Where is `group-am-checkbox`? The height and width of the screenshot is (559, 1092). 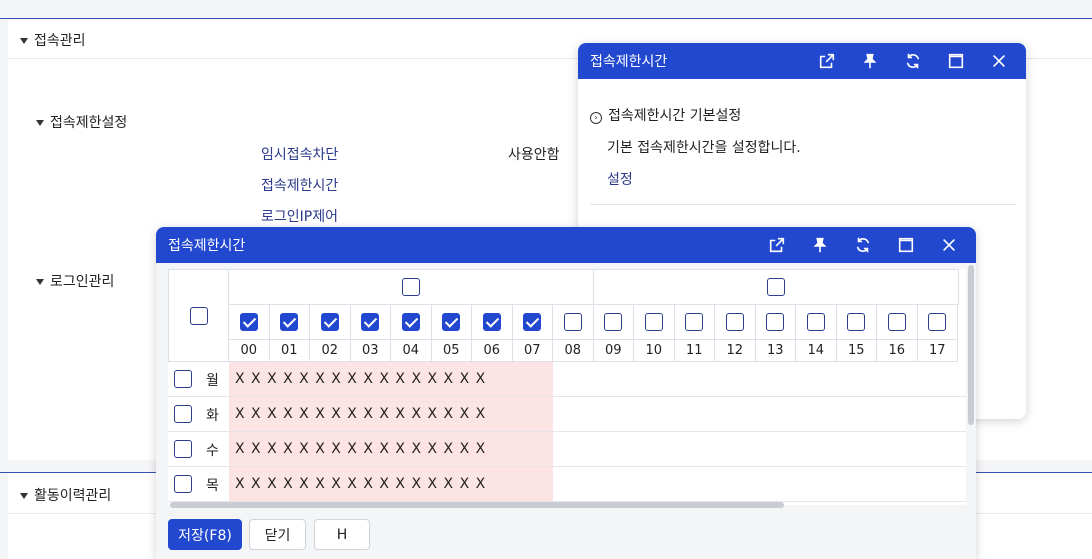 group-am-checkbox is located at coordinates (411, 287).